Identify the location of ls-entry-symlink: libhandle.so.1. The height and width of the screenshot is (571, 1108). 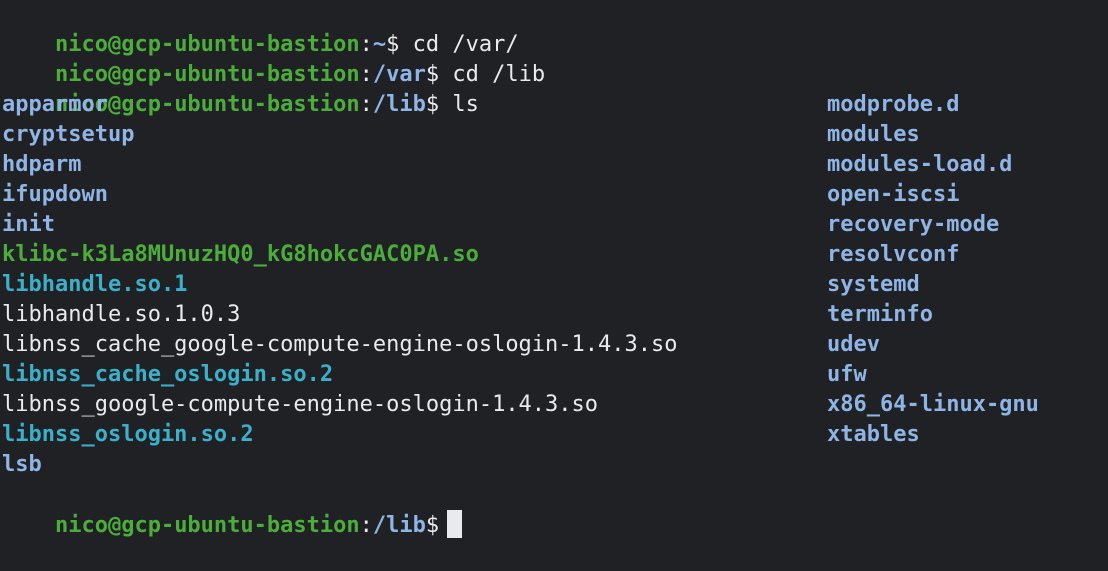
(95, 284).